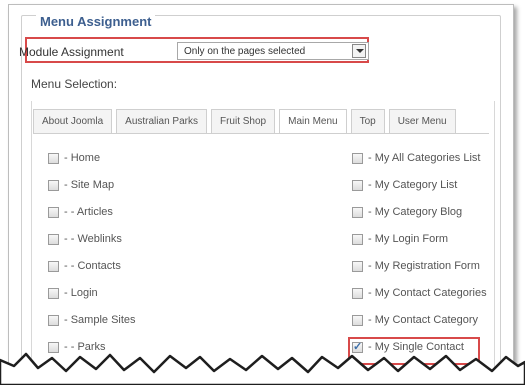 This screenshot has height=385, width=525. What do you see at coordinates (96, 21) in the screenshot?
I see `section-title: Menu Assignment` at bounding box center [96, 21].